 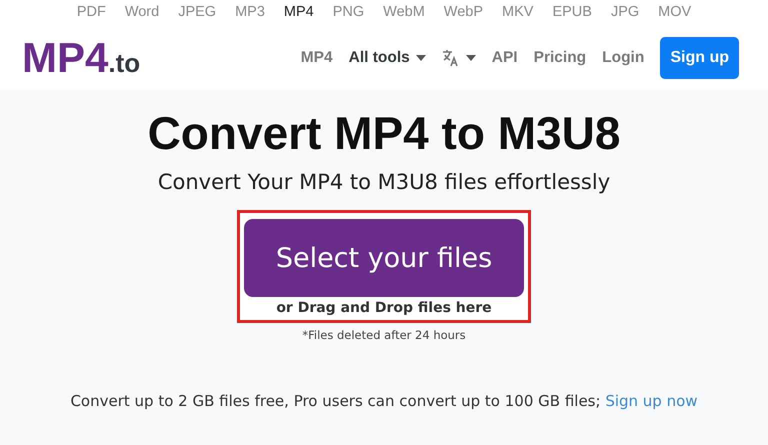 What do you see at coordinates (675, 15) in the screenshot?
I see `format-link: MOV` at bounding box center [675, 15].